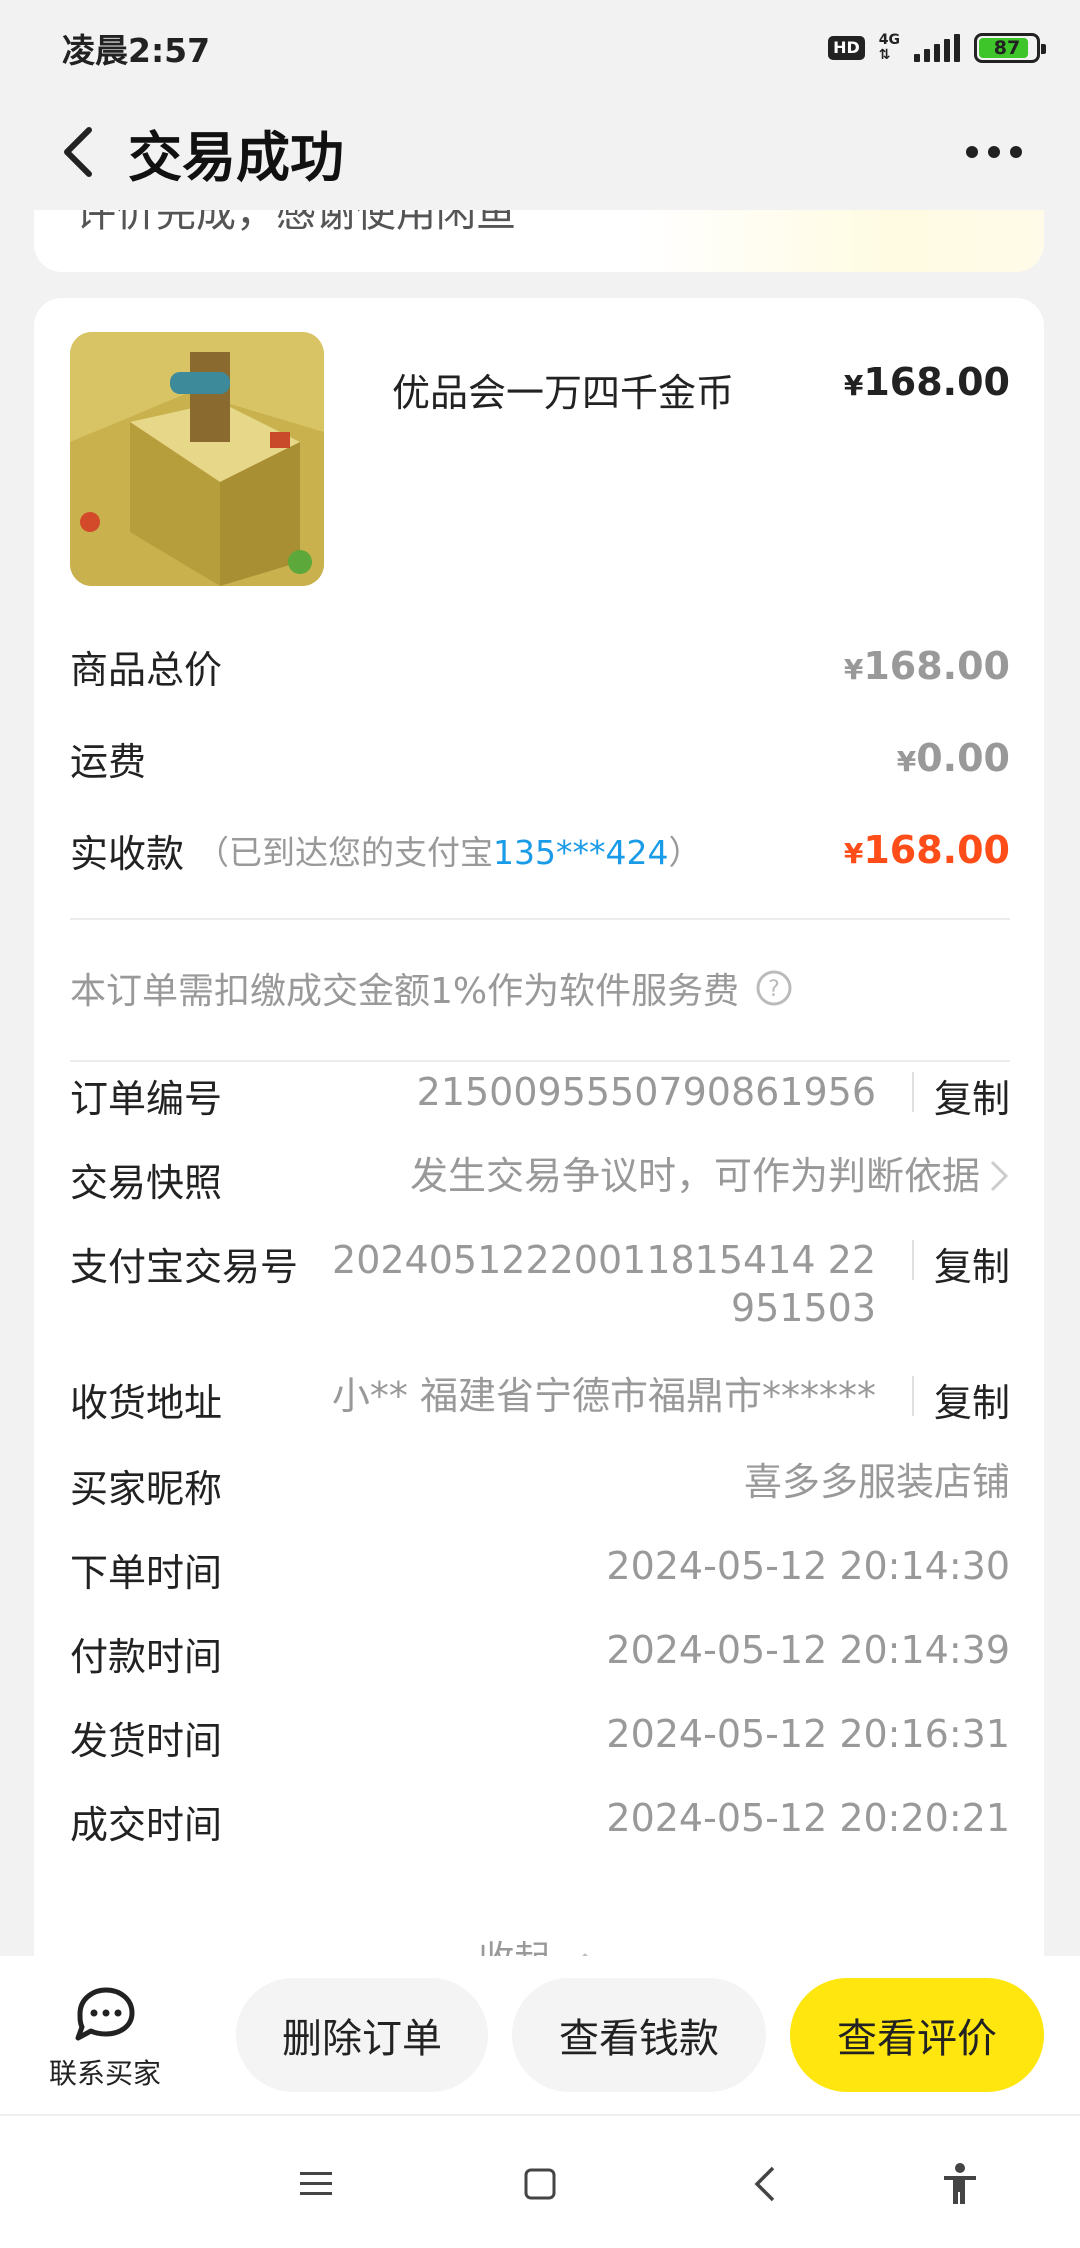  Describe the element at coordinates (362, 2035) in the screenshot. I see `delete-order-button: 删除订单` at that location.